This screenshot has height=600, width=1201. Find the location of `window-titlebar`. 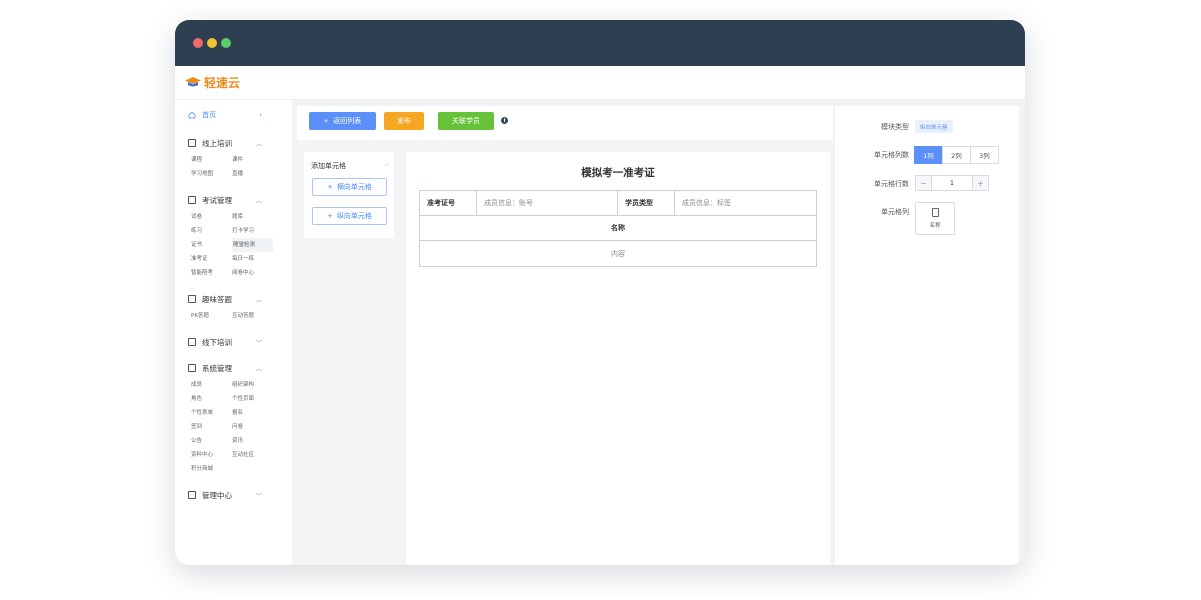

window-titlebar is located at coordinates (600, 43).